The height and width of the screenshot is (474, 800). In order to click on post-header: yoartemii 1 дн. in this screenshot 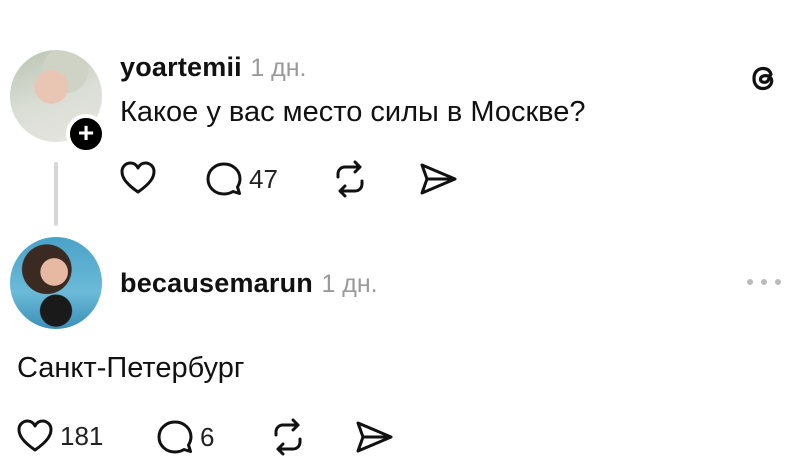, I will do `click(213, 67)`.